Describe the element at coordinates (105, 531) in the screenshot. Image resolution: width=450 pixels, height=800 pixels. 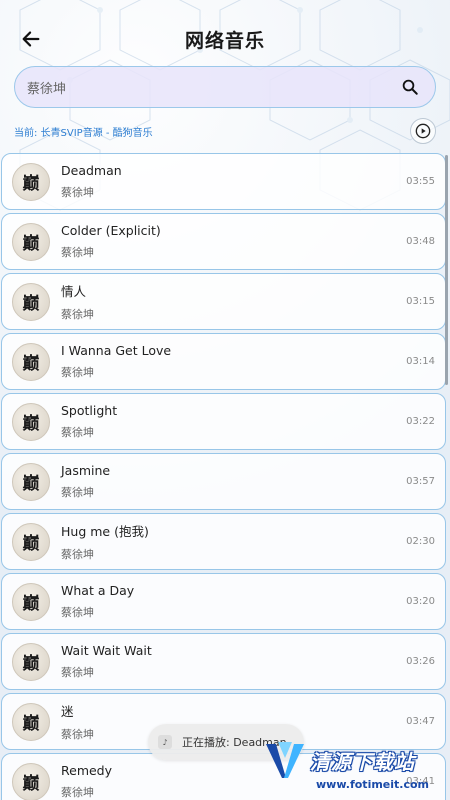
I see `song-title: Hug me (抱我)` at that location.